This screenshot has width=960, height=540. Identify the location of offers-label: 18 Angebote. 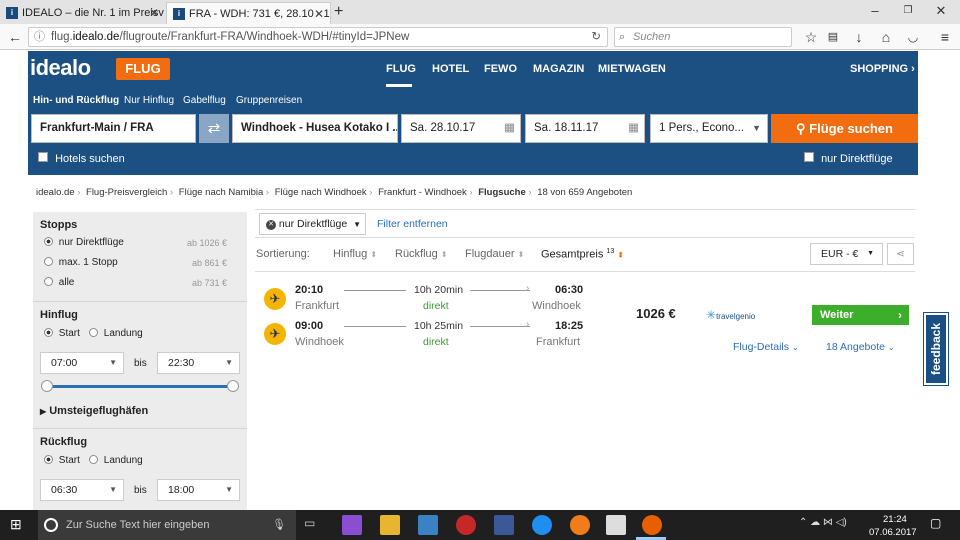
(855, 347).